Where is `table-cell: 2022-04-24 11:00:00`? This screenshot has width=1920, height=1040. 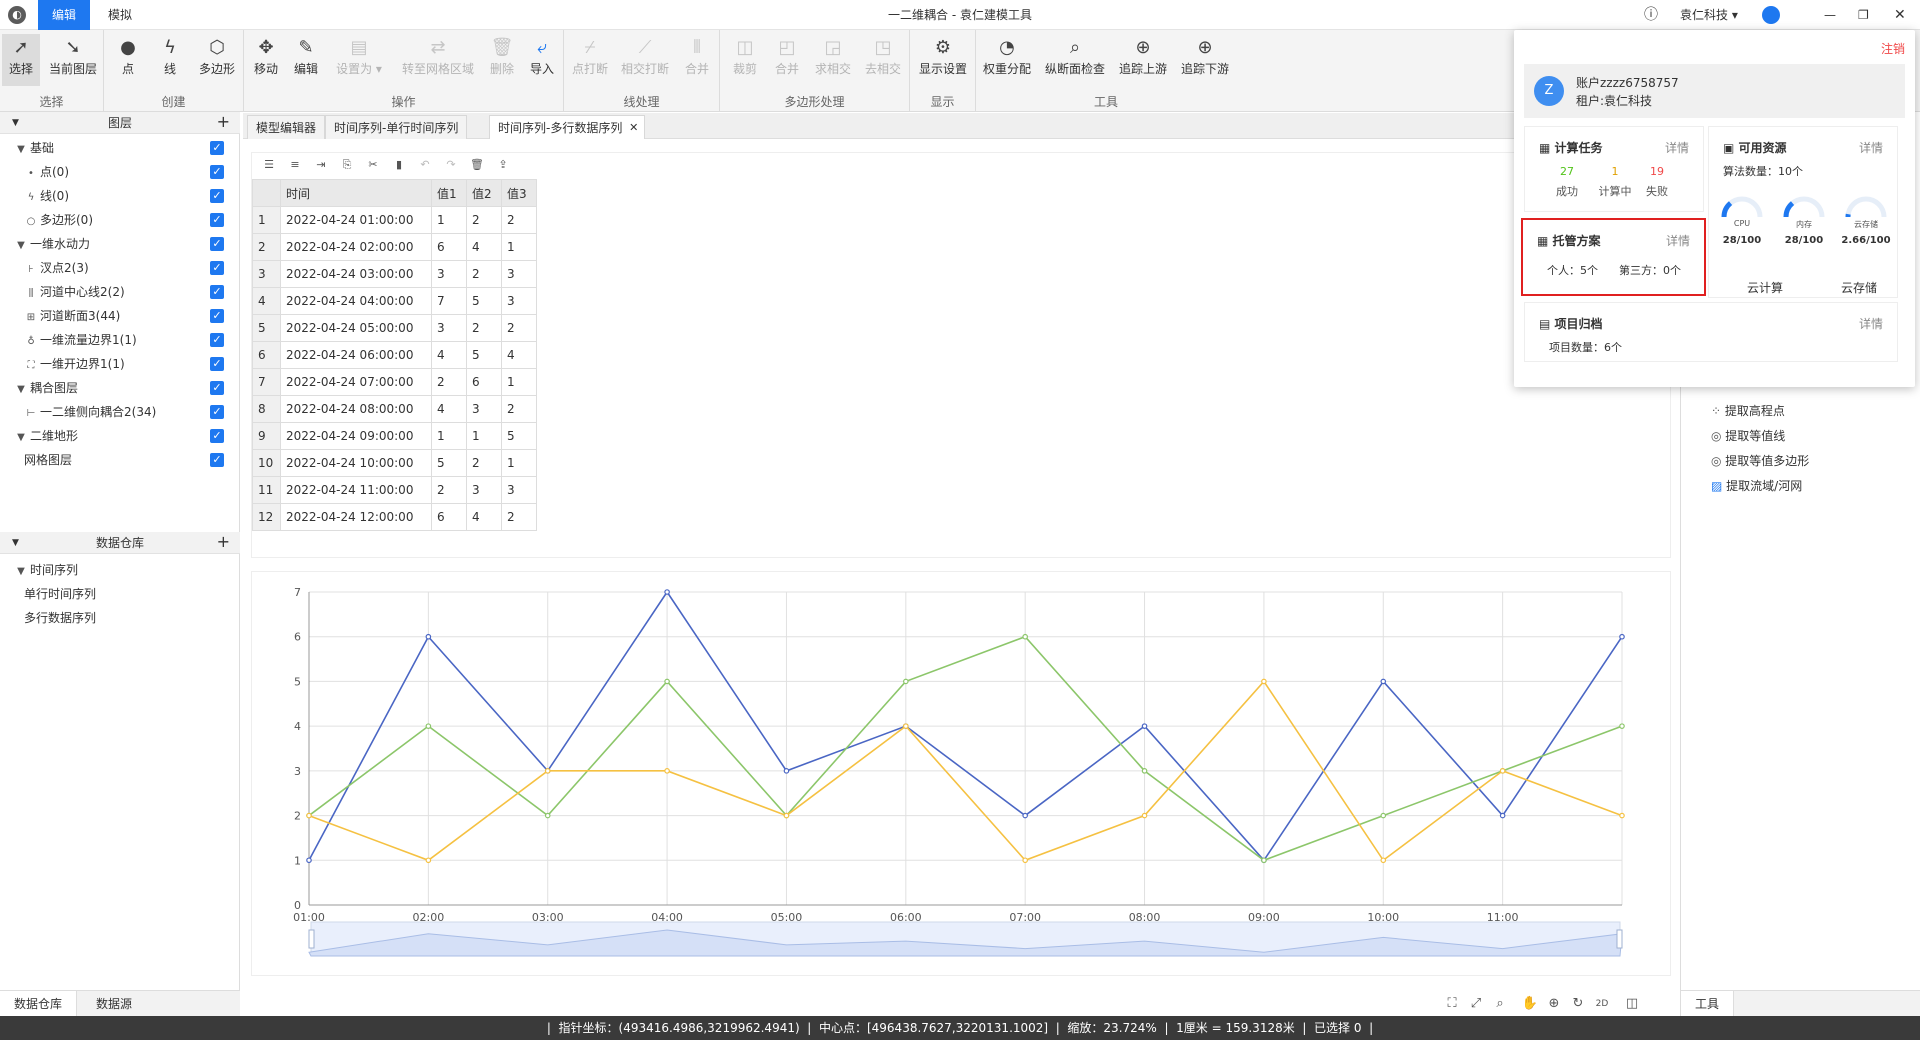
table-cell: 2022-04-24 11:00:00 is located at coordinates (356, 490).